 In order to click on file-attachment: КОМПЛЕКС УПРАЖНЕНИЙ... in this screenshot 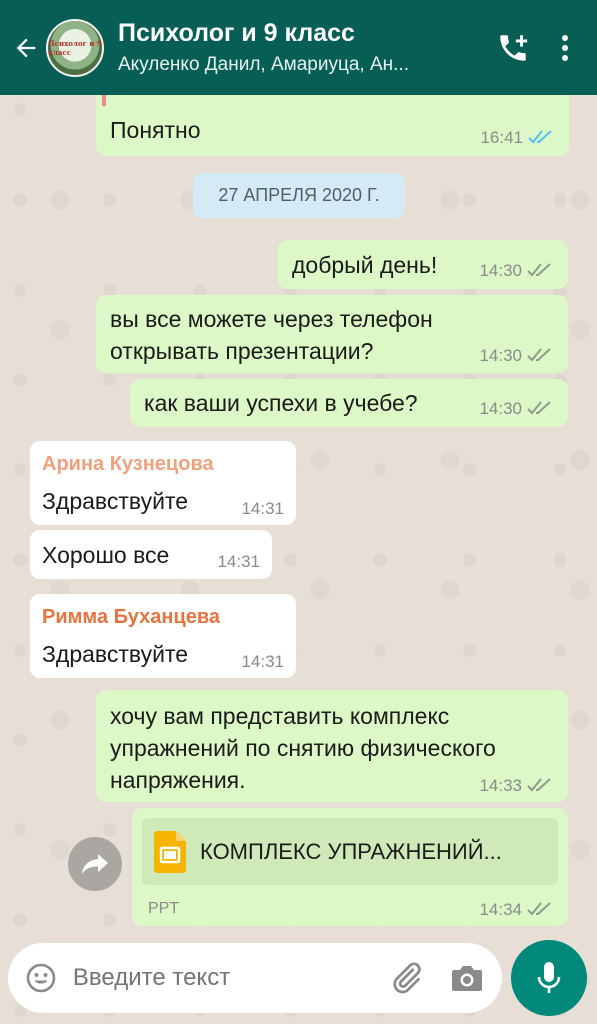, I will do `click(350, 851)`.